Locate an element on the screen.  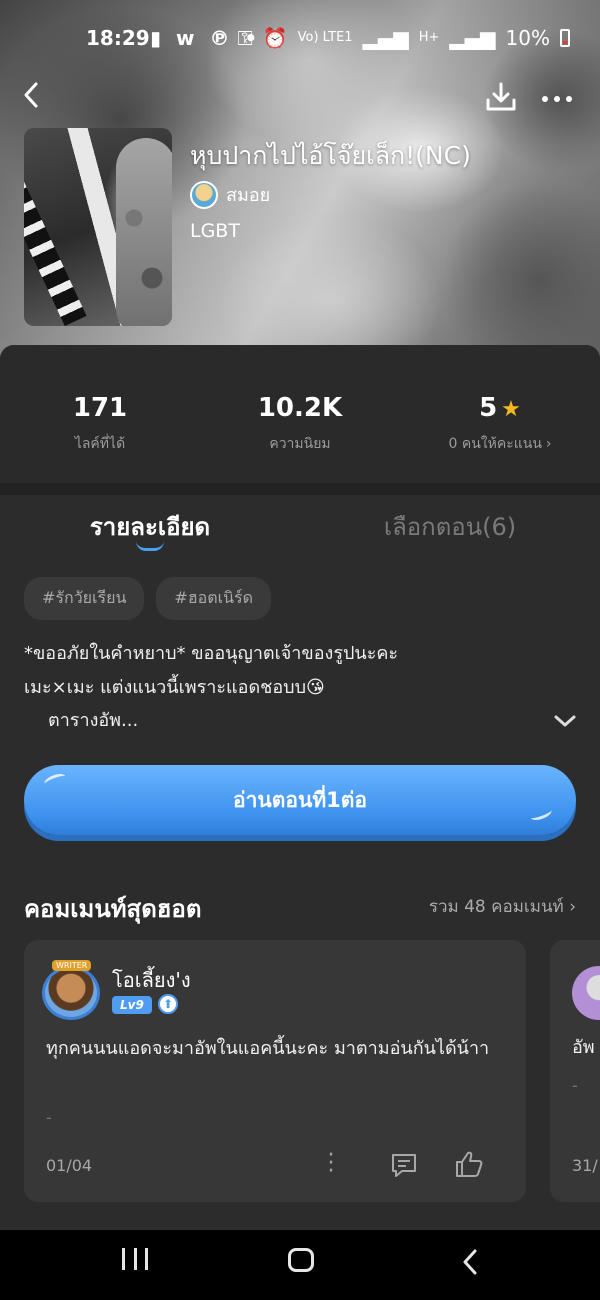
section-divider is located at coordinates (300, 489).